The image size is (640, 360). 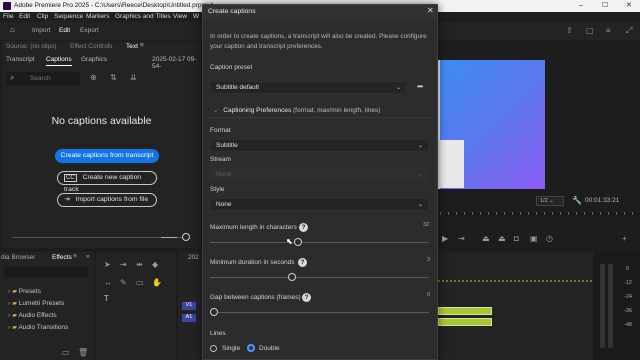 What do you see at coordinates (430, 10) in the screenshot?
I see `dialog-close-icon: ✕` at bounding box center [430, 10].